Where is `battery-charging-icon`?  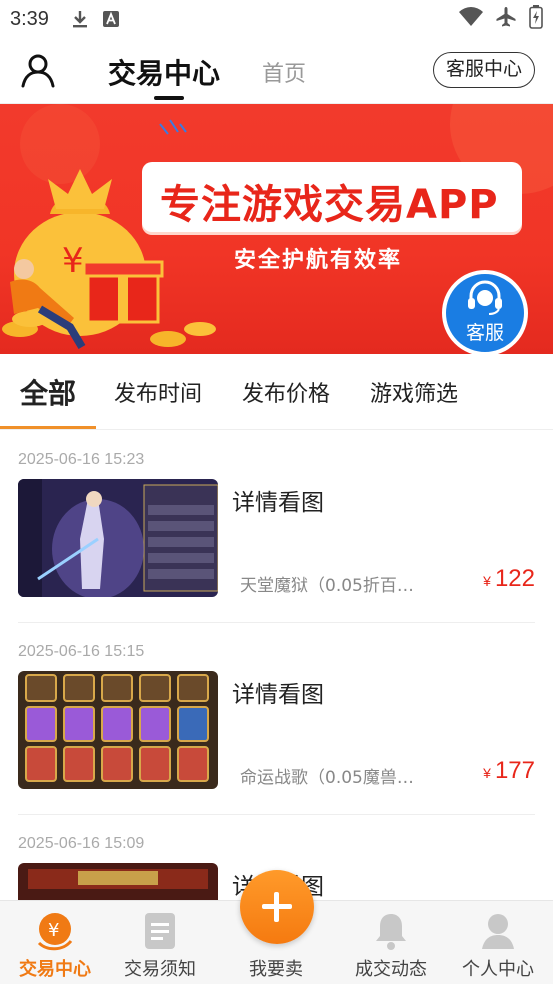
battery-charging-icon is located at coordinates (536, 19).